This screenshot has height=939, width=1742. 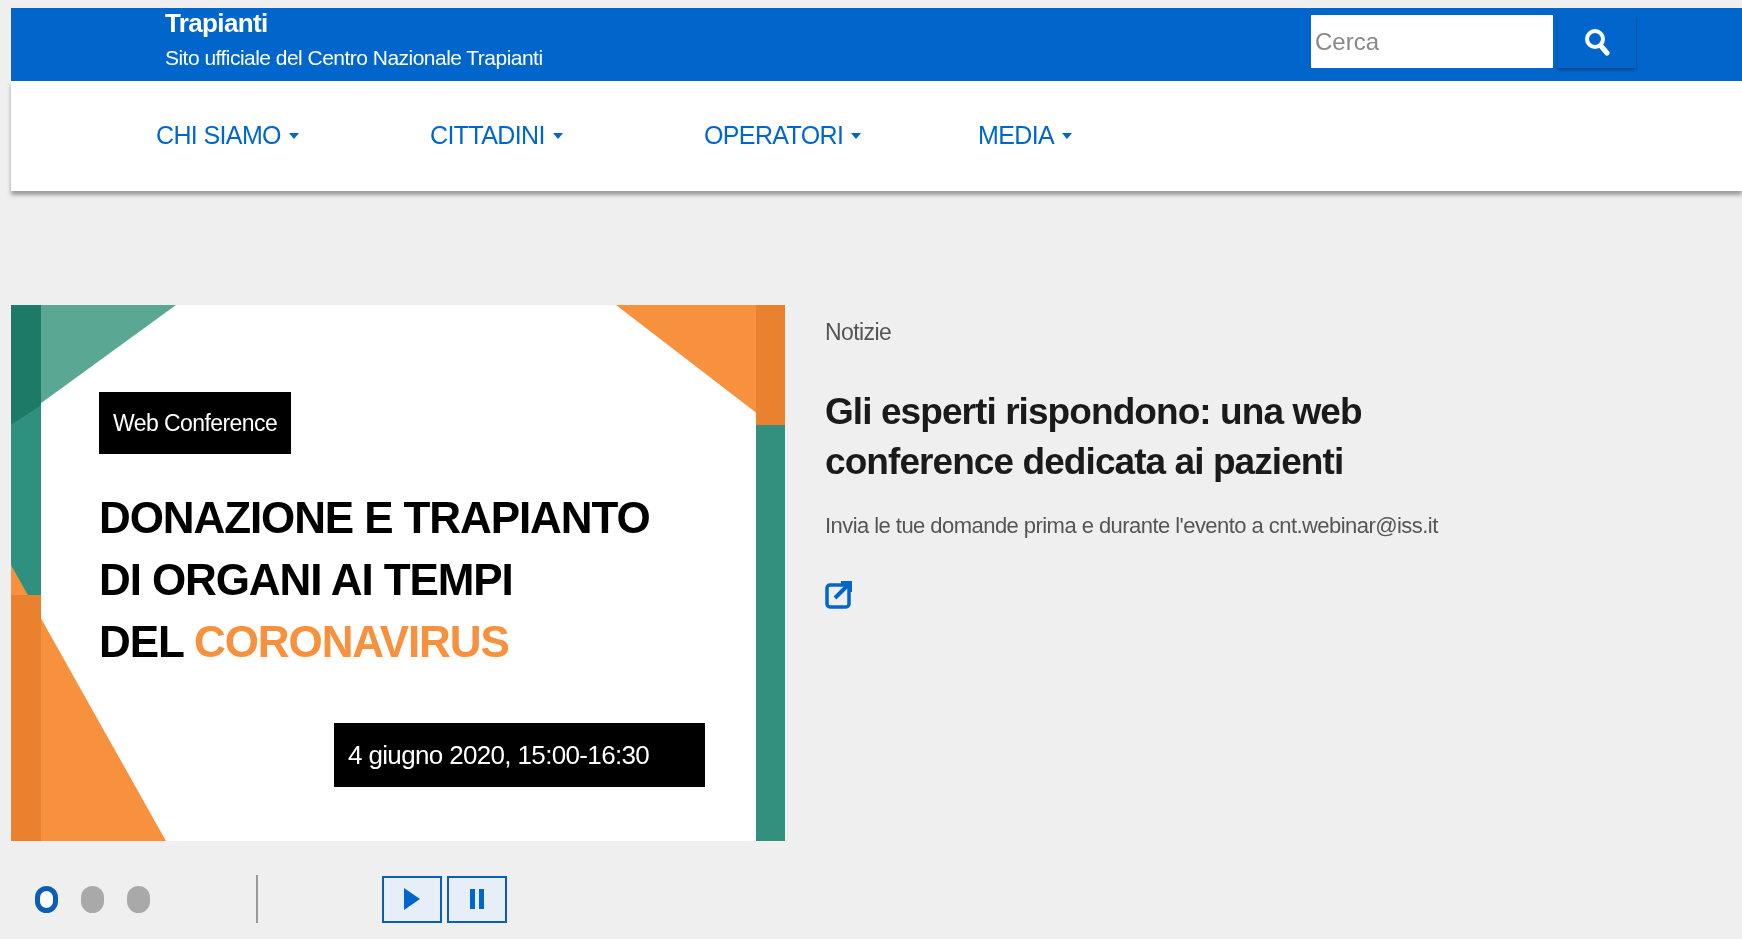 I want to click on nav-item: OPERATORI, so click(x=841, y=136).